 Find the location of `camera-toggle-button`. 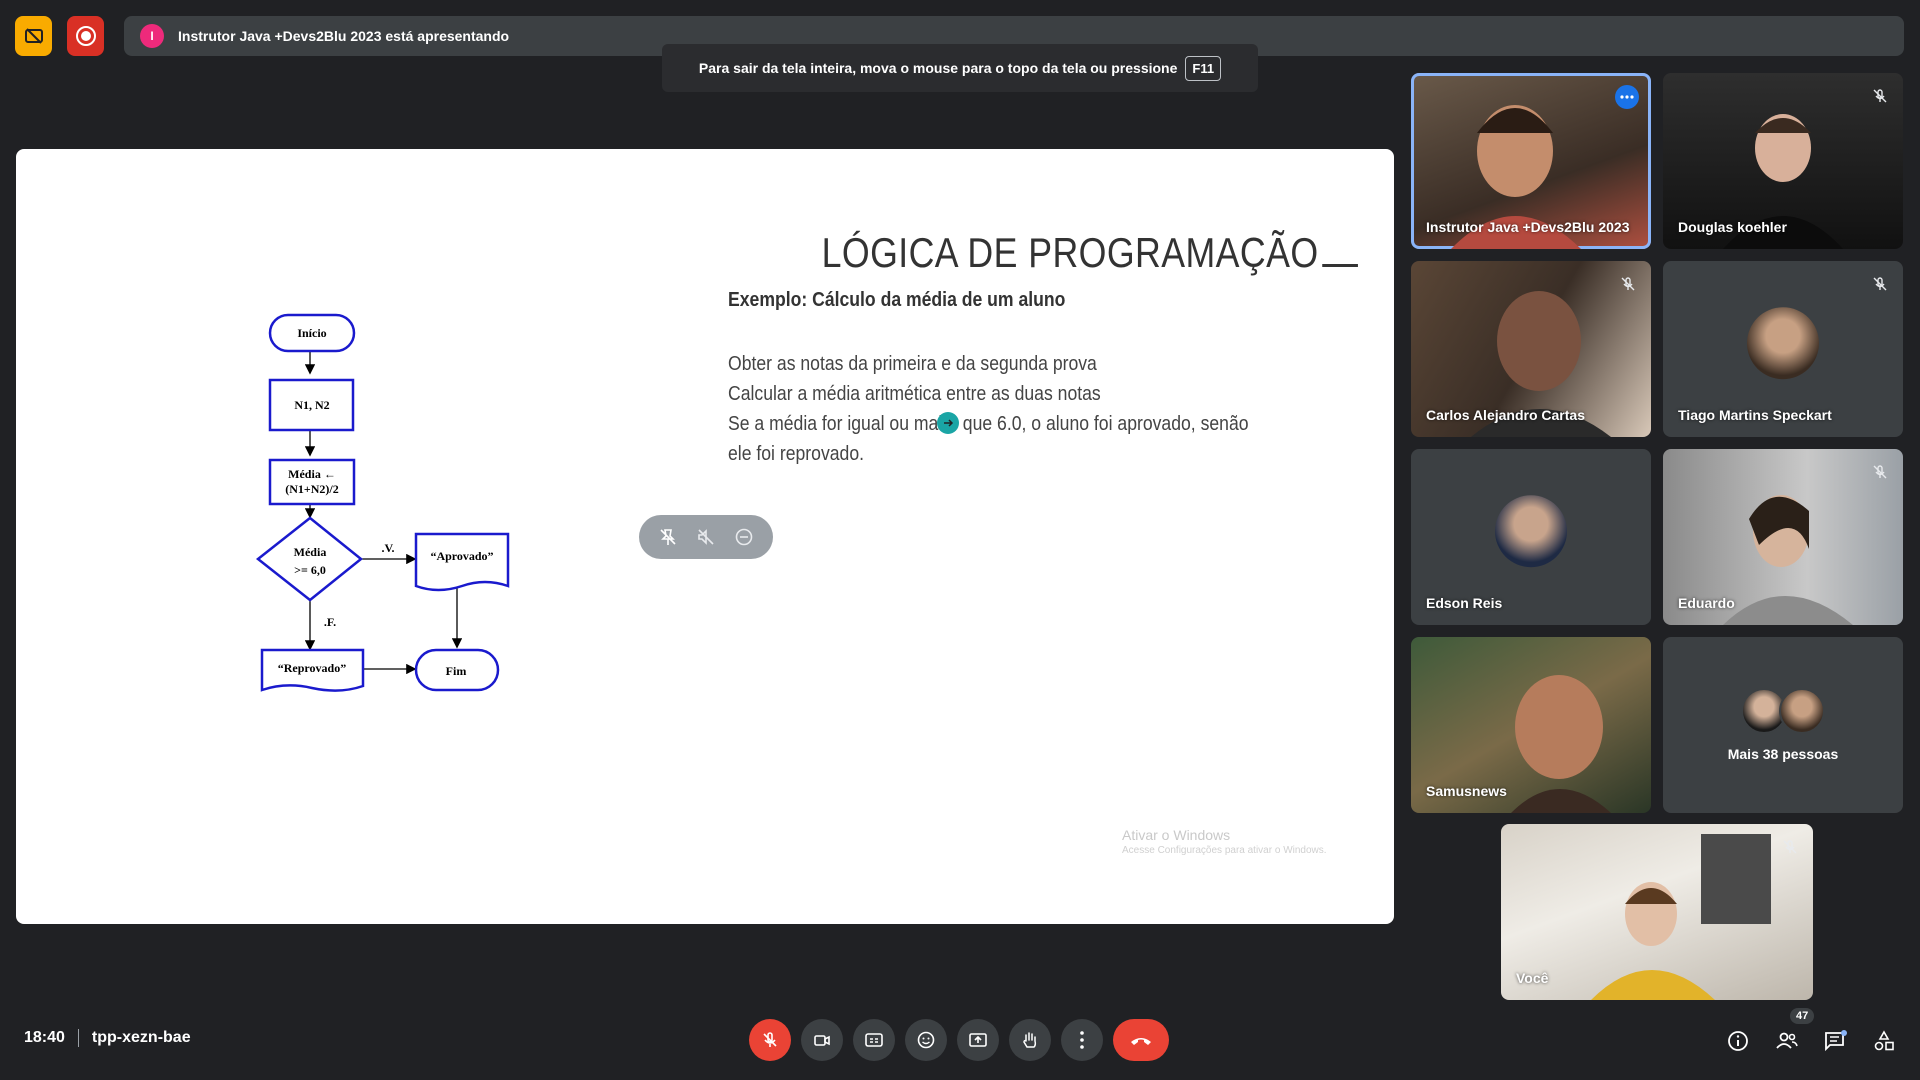

camera-toggle-button is located at coordinates (822, 1040).